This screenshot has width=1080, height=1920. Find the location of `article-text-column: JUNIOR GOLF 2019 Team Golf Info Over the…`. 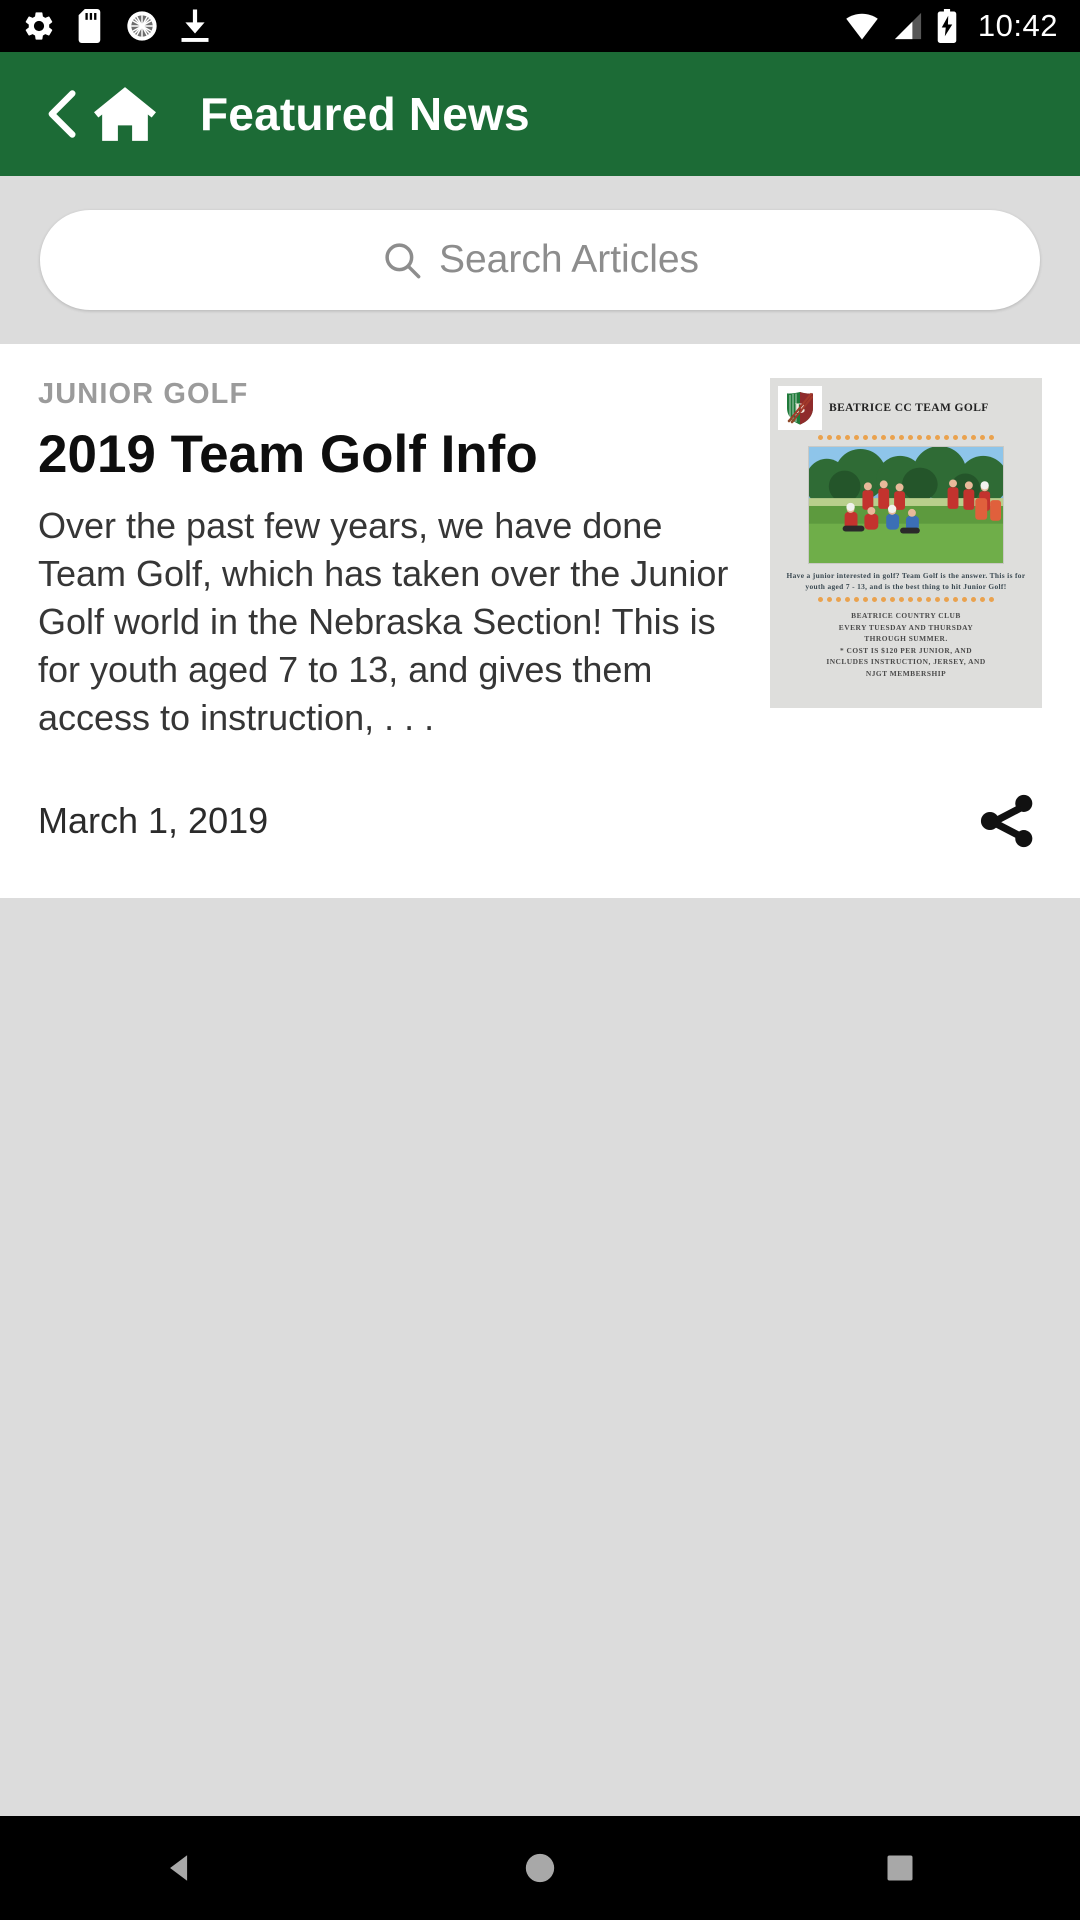

article-text-column: JUNIOR GOLF 2019 Team Golf Info Over the… is located at coordinates (404, 560).